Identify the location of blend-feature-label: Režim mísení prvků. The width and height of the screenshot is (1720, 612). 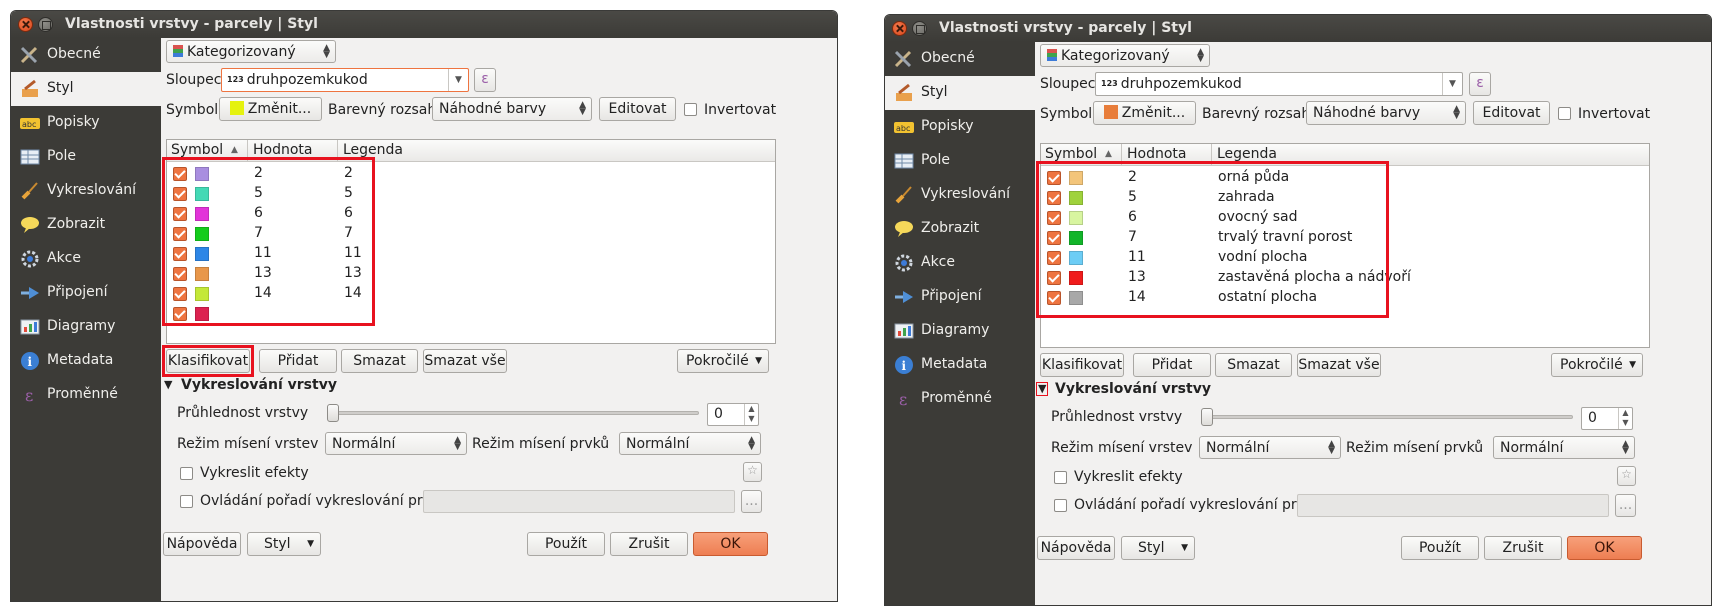
(541, 444).